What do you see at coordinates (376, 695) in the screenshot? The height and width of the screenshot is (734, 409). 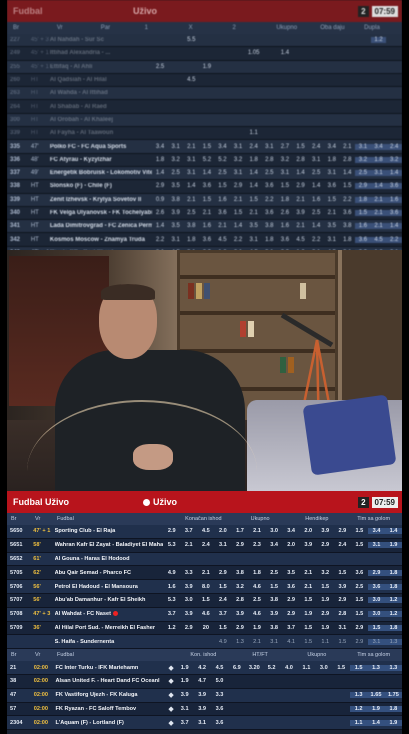 I see `odd-value: 1.65` at bounding box center [376, 695].